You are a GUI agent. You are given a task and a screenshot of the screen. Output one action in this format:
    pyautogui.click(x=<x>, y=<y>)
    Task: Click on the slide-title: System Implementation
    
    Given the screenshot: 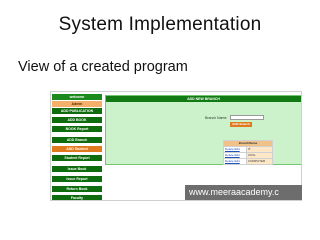 What is the action you would take?
    pyautogui.click(x=160, y=24)
    